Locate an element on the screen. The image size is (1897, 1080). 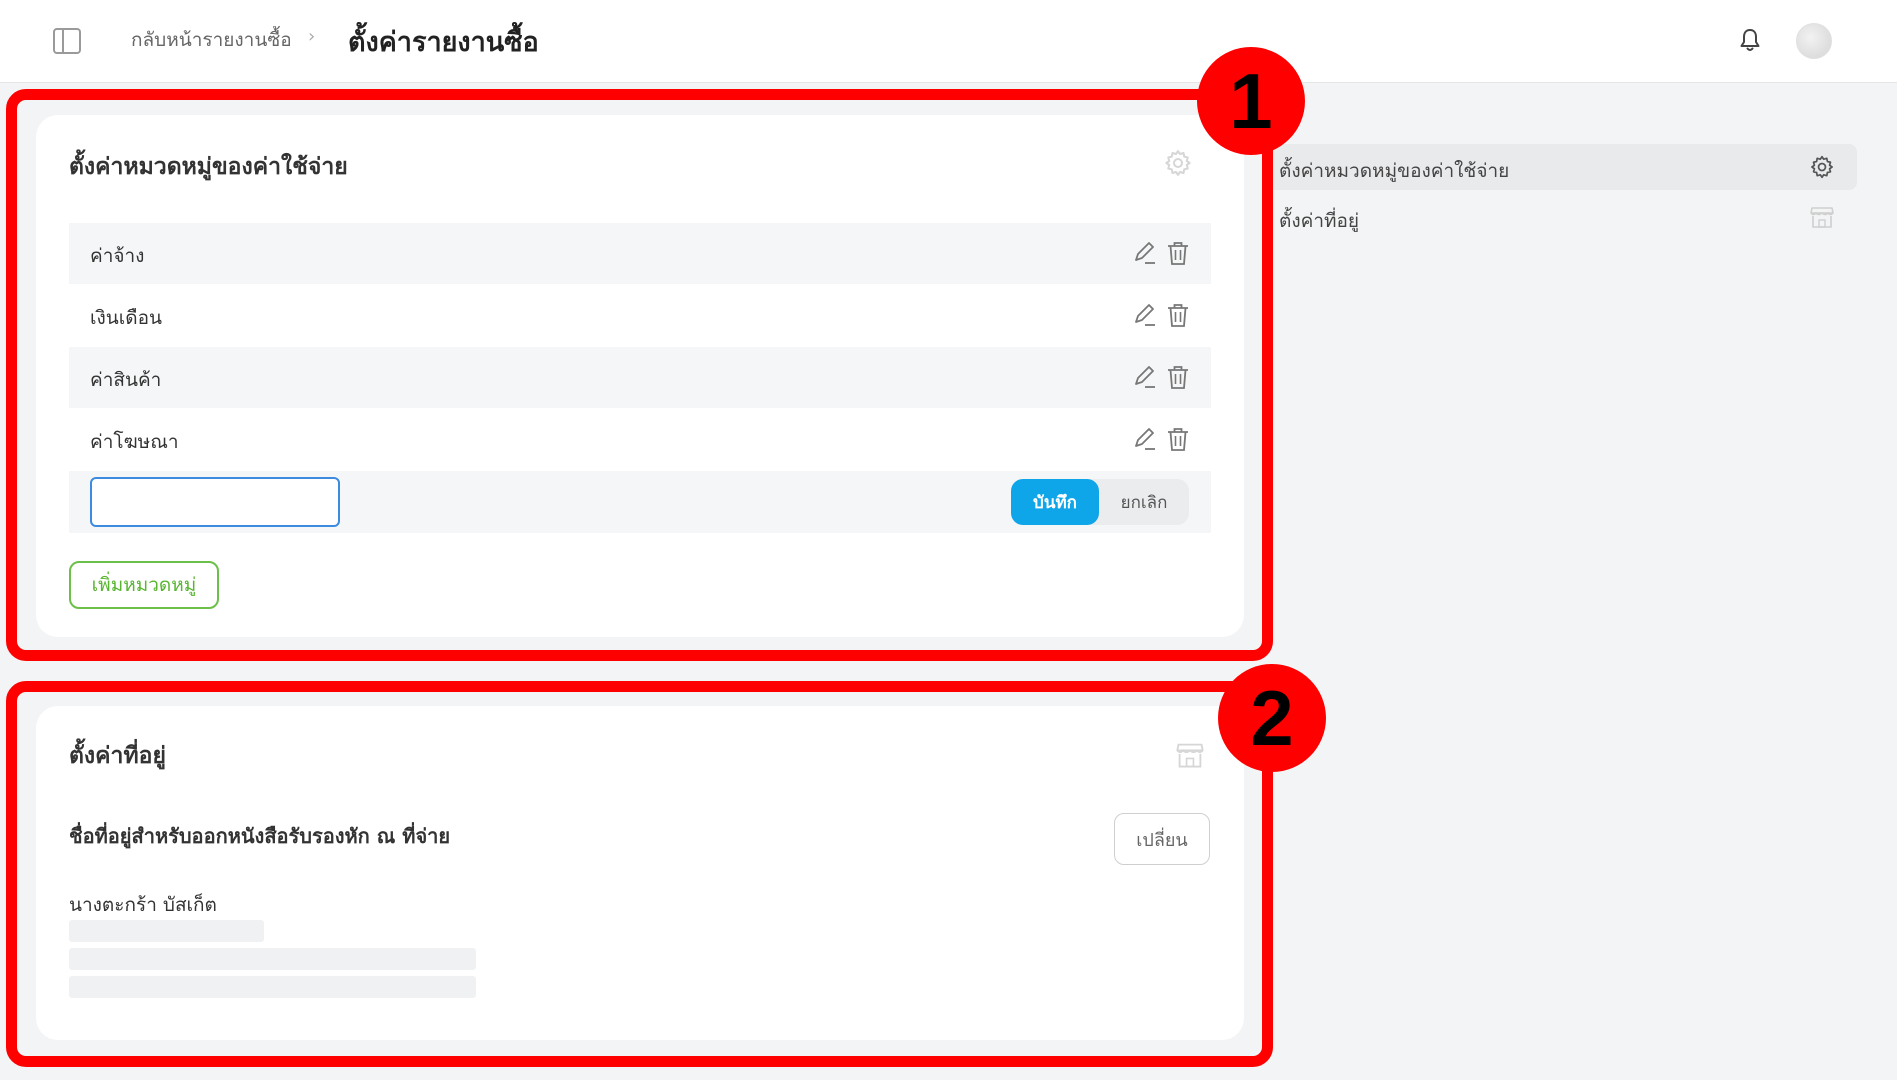
right-nav-label: ตั้งค่าหมวดหมู่ของค่าใช้จ่าย is located at coordinates (1394, 171).